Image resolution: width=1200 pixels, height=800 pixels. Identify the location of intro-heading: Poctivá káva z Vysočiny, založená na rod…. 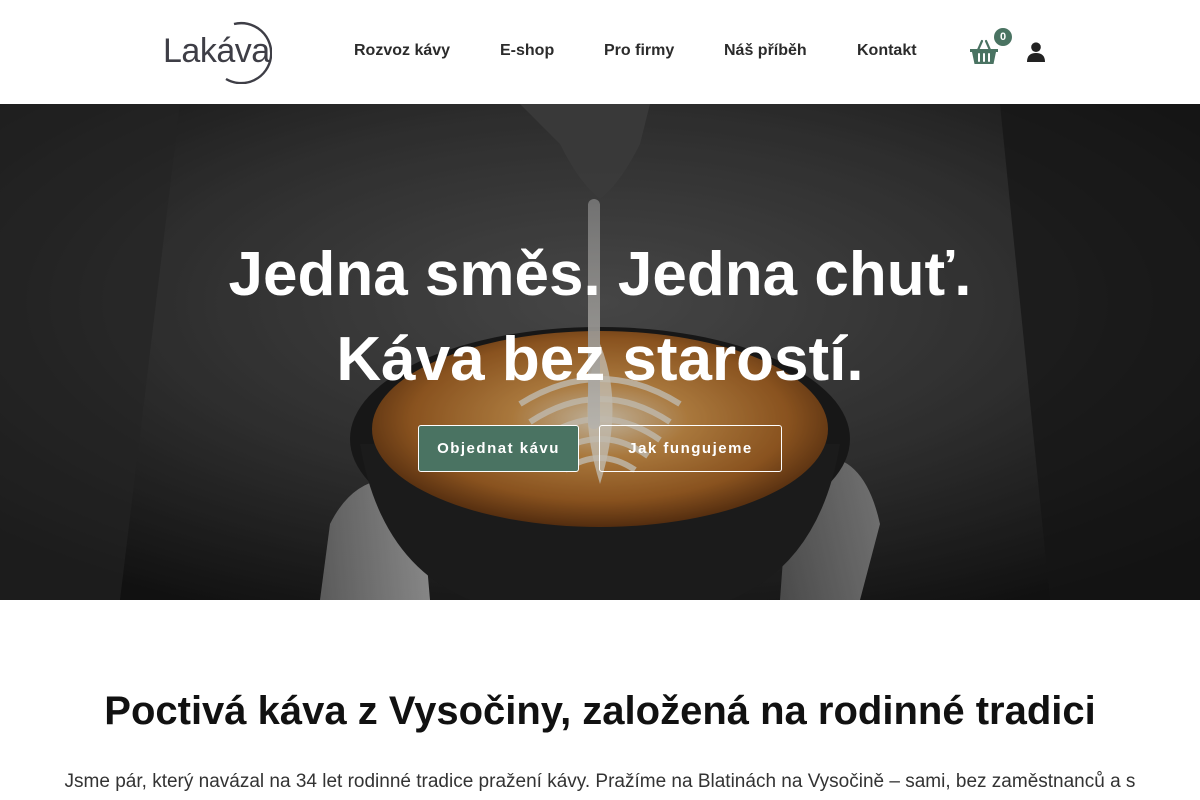
(600, 711).